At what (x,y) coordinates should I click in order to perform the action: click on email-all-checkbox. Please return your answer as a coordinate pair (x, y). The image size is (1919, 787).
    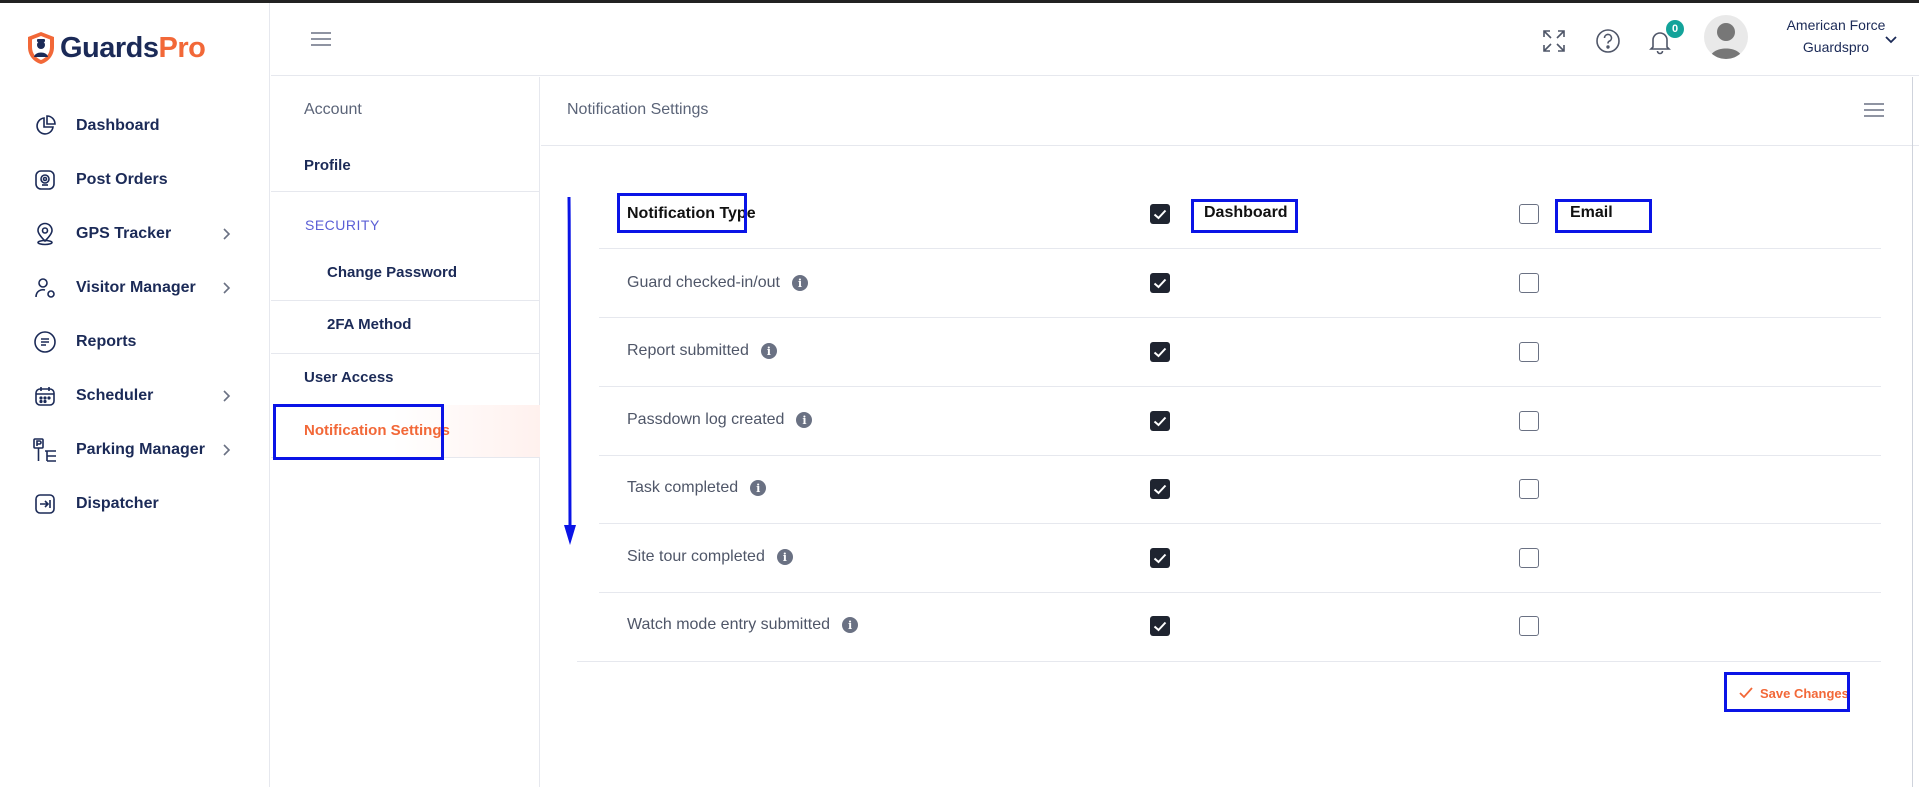
    Looking at the image, I should click on (1529, 214).